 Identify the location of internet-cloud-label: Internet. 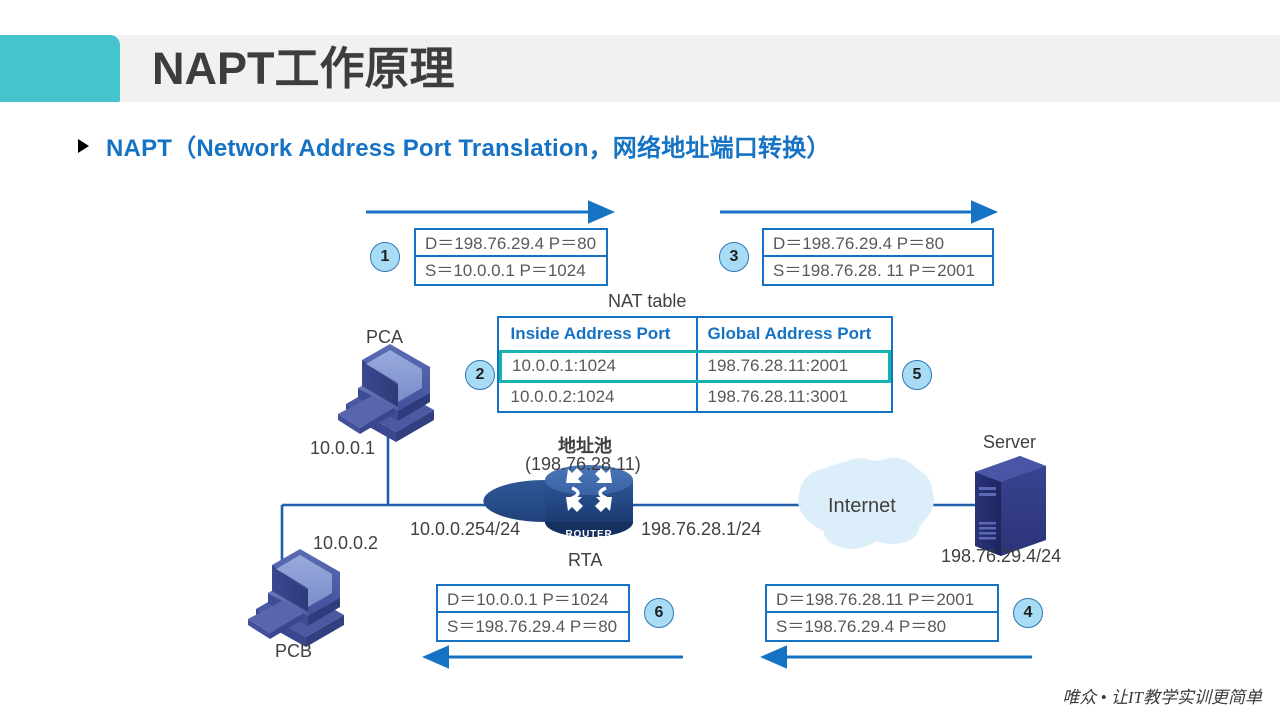
(862, 506).